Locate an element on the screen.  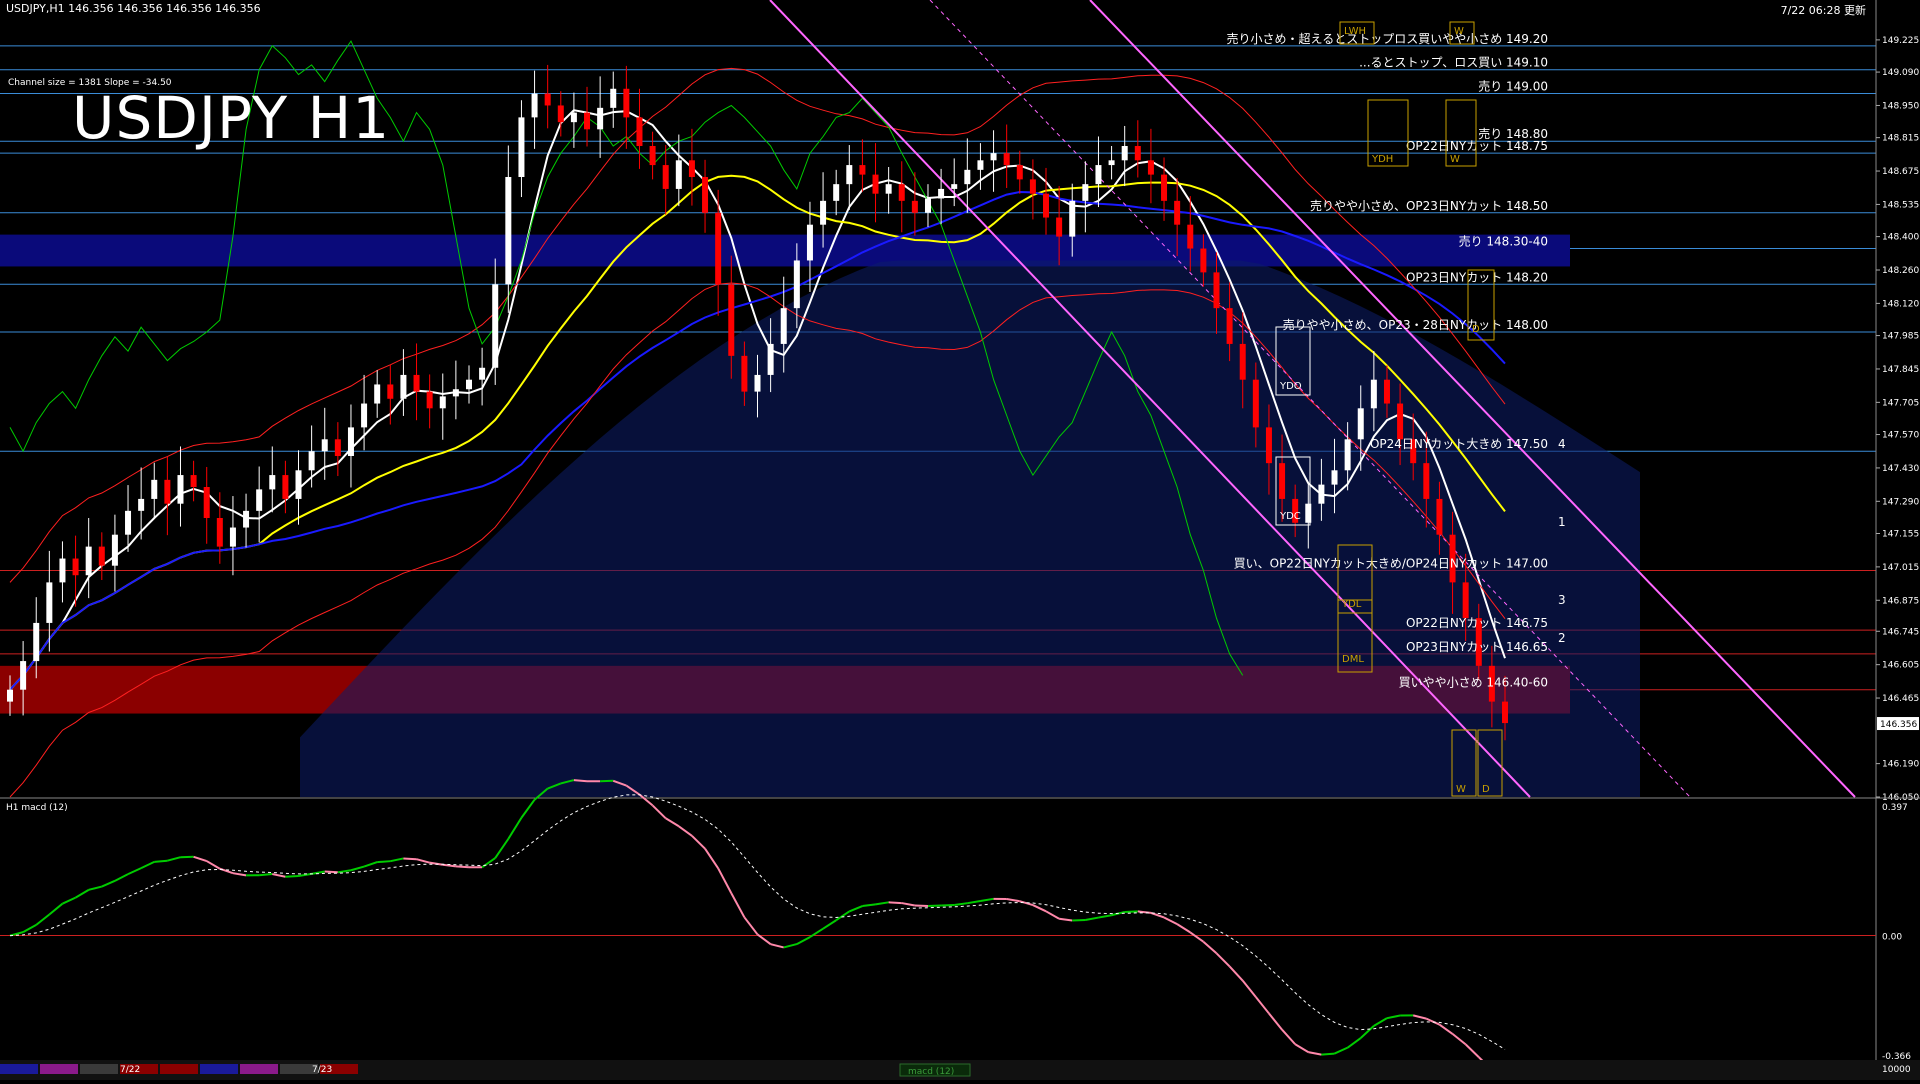
level-label: ...るとストップ、ロス買い 149.10 is located at coordinates (1453, 63).